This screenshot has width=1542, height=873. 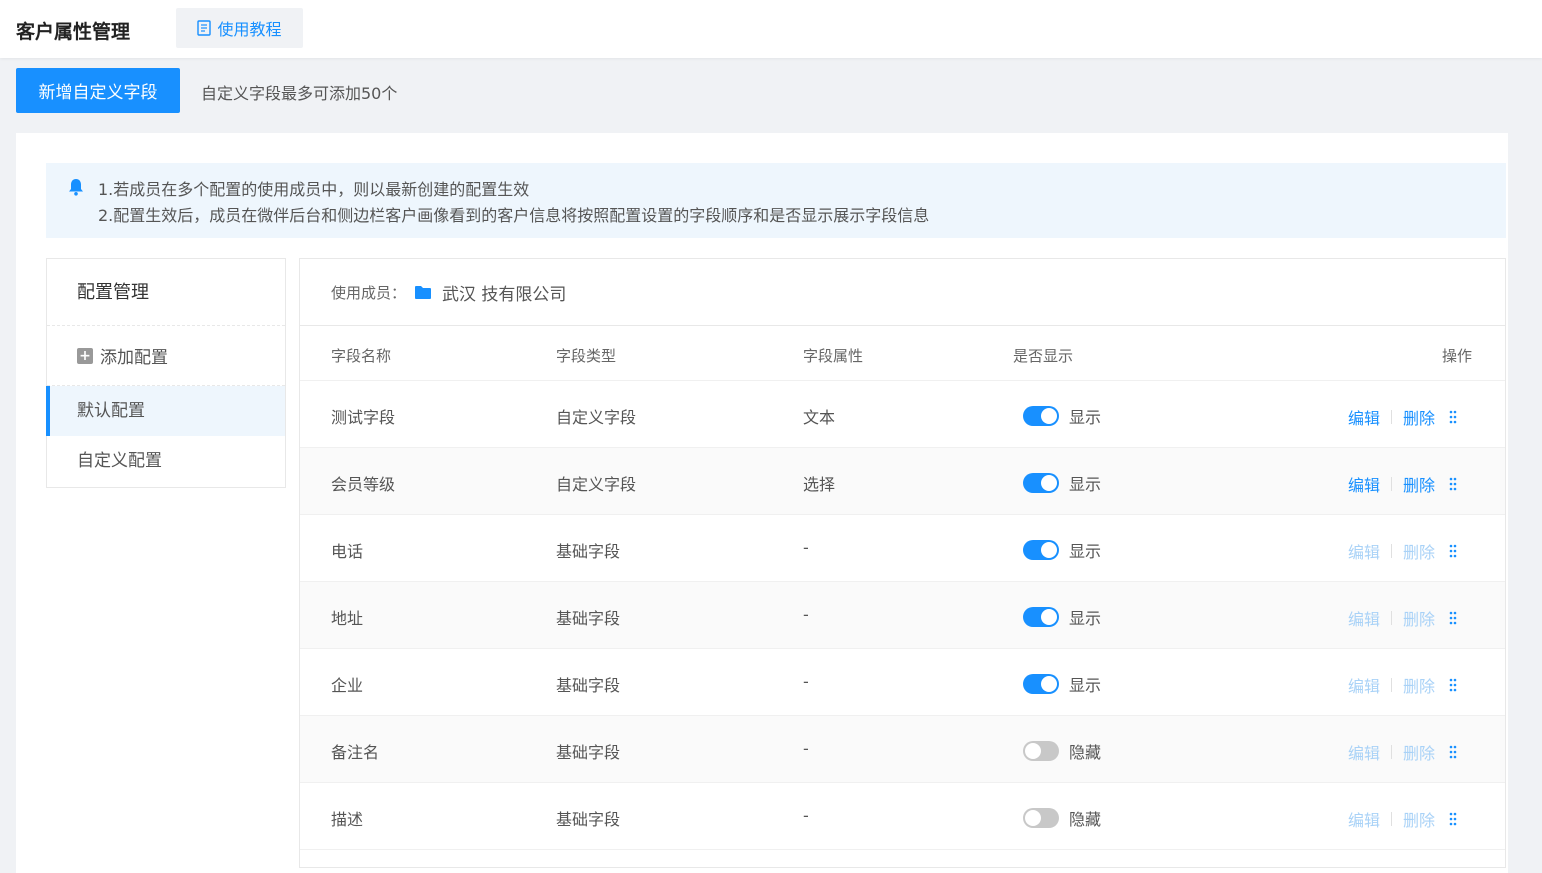 What do you see at coordinates (166, 461) in the screenshot?
I see `config-item-custom: 自定义配置` at bounding box center [166, 461].